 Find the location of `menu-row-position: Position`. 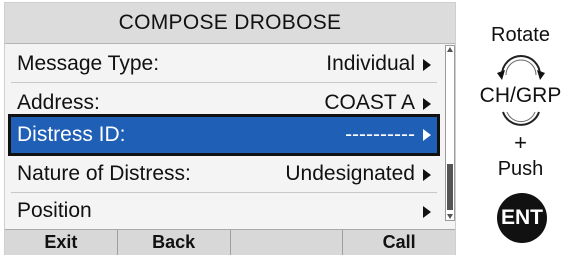

menu-row-position: Position is located at coordinates (224, 211).